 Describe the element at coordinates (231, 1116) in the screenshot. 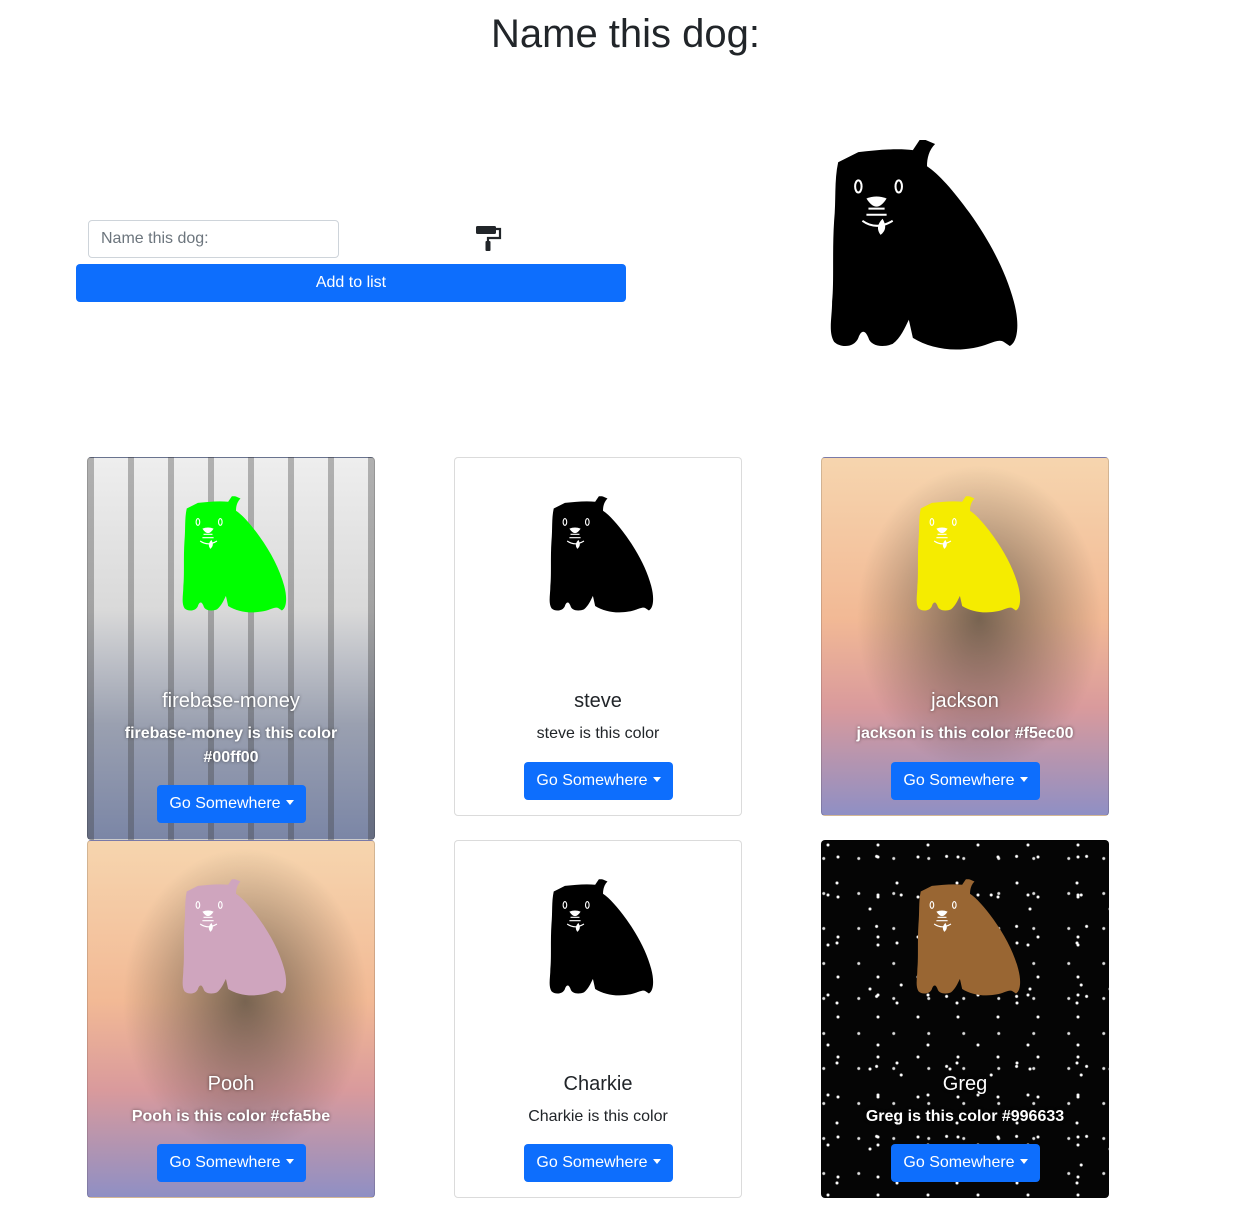

I see `card-text: Pooh is this color #cfa5be` at that location.